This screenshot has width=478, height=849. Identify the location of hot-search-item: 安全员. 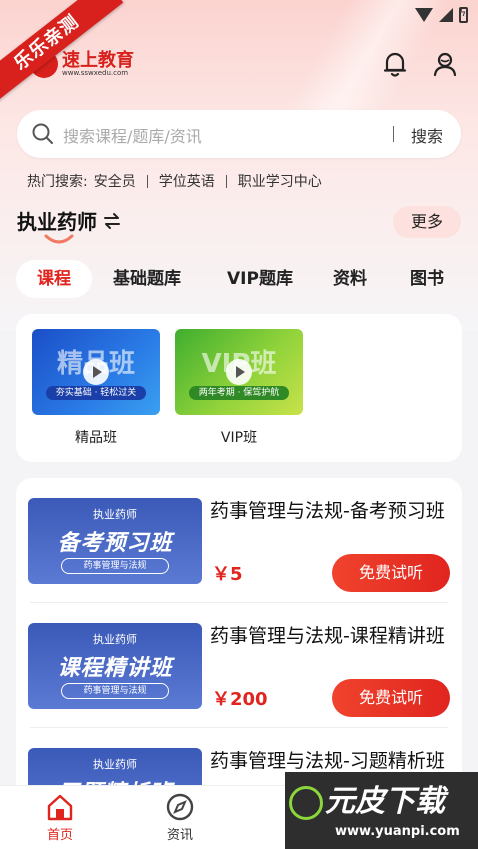
(115, 181).